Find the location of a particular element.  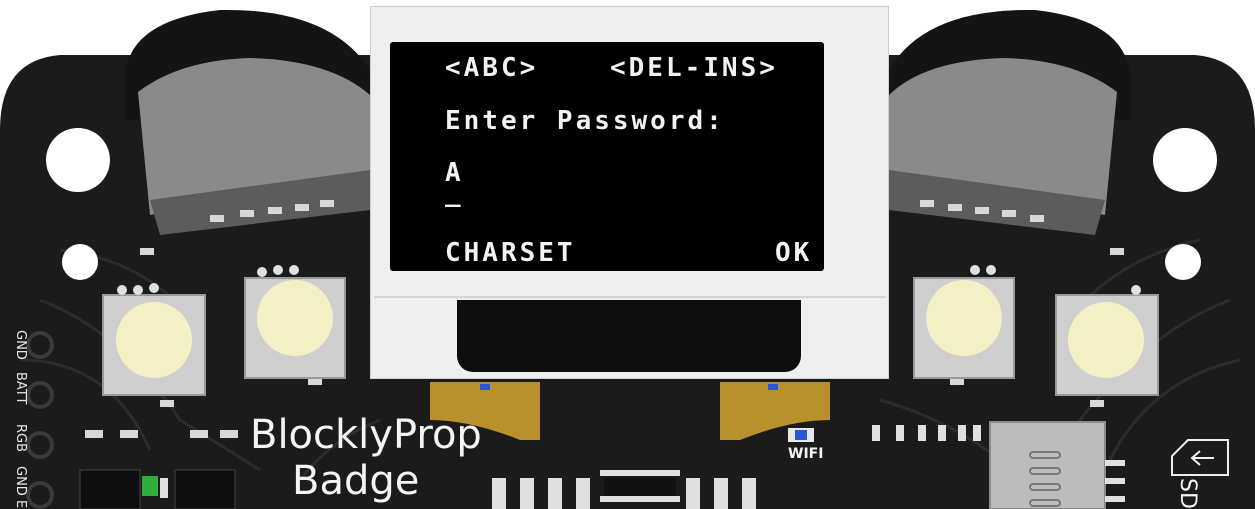

oled-ribbon is located at coordinates (629, 336).